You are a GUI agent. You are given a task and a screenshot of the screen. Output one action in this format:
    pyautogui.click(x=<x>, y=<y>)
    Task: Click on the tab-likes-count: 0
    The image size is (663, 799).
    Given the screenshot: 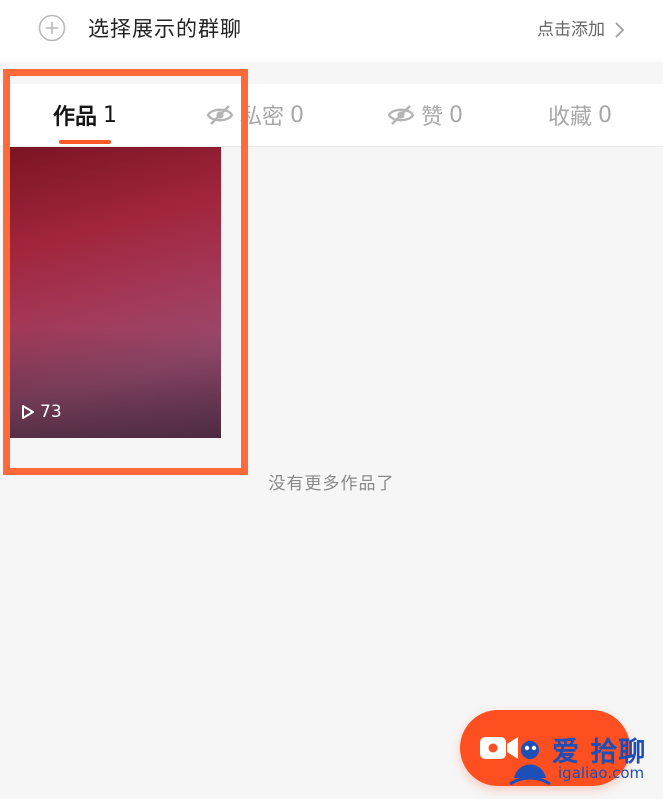 What is the action you would take?
    pyautogui.click(x=456, y=115)
    